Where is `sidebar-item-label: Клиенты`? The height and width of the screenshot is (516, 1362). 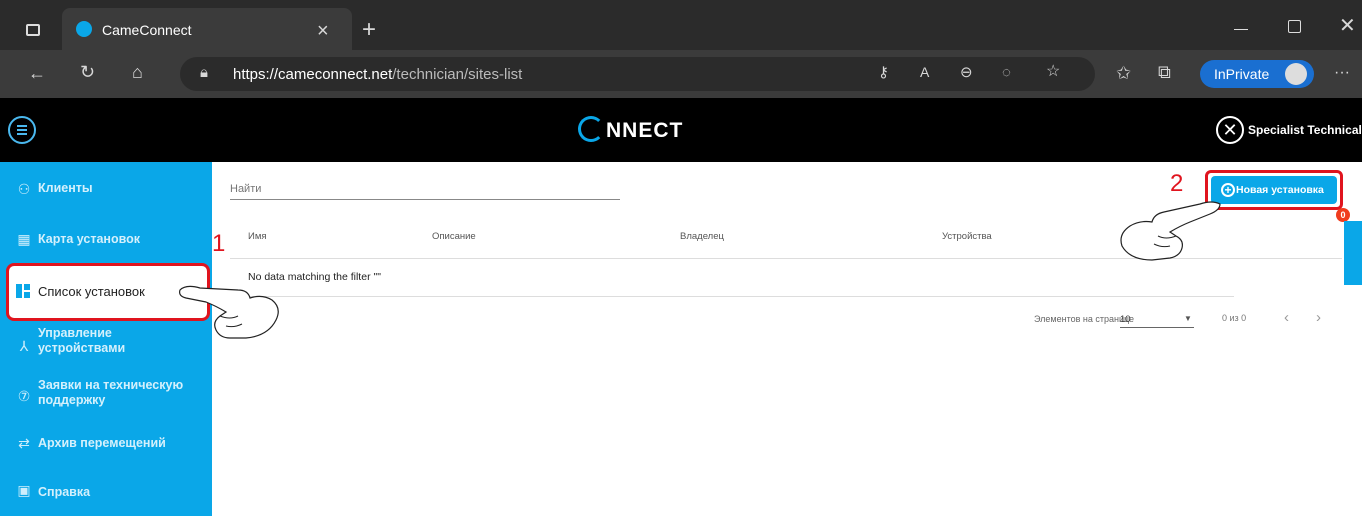 sidebar-item-label: Клиенты is located at coordinates (65, 188).